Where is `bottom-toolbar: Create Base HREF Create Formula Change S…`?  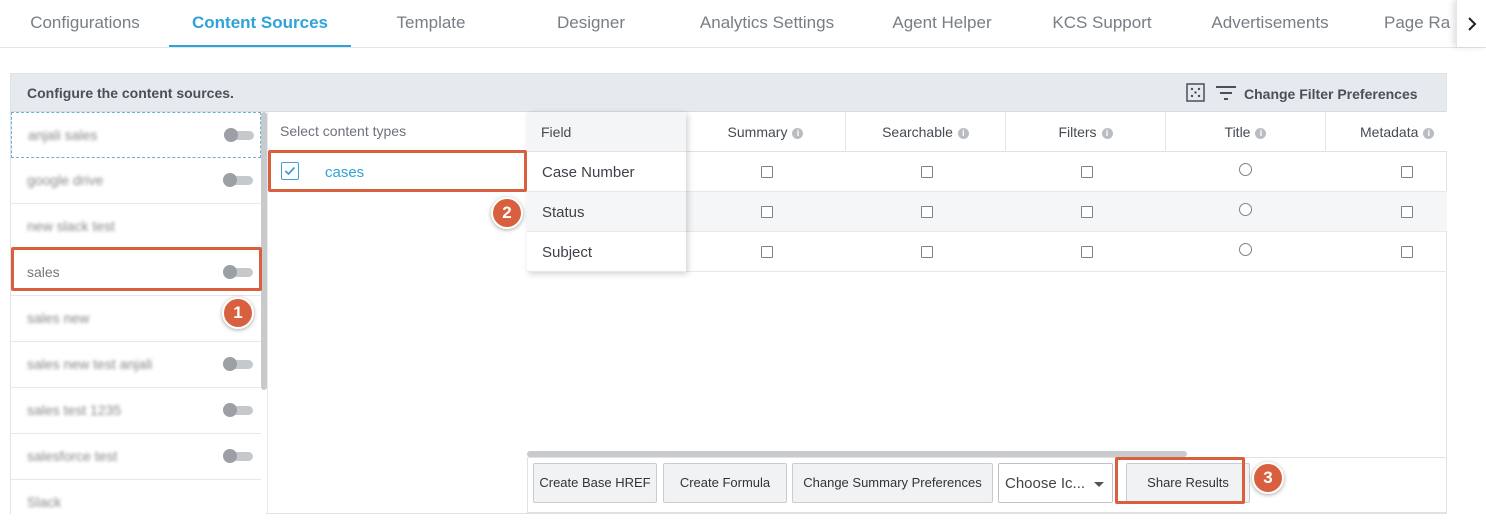
bottom-toolbar: Create Base HREF Create Formula Change S… is located at coordinates (987, 485).